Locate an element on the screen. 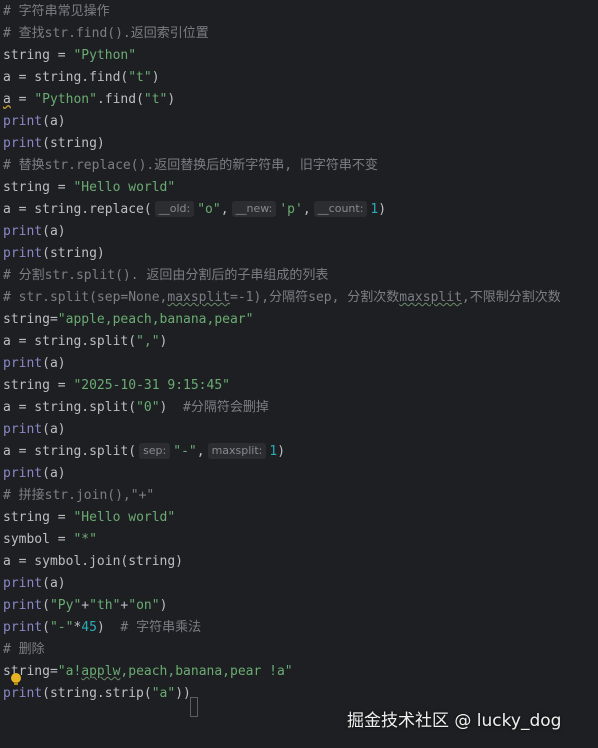 This screenshot has width=598, height=748. code-line: # 分割str.split(). 返回由分割后的子串组成的列表 is located at coordinates (165, 276).